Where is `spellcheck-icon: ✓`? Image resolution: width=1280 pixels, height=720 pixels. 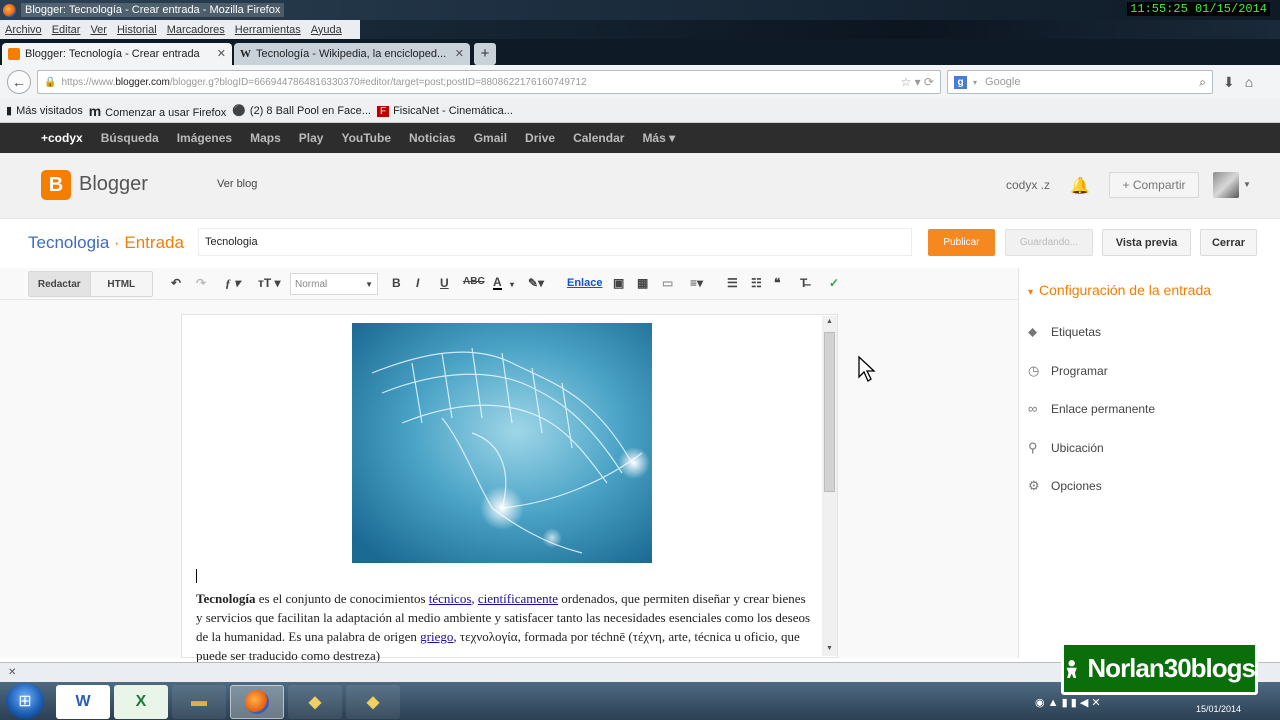
spellcheck-icon: ✓ is located at coordinates (834, 283).